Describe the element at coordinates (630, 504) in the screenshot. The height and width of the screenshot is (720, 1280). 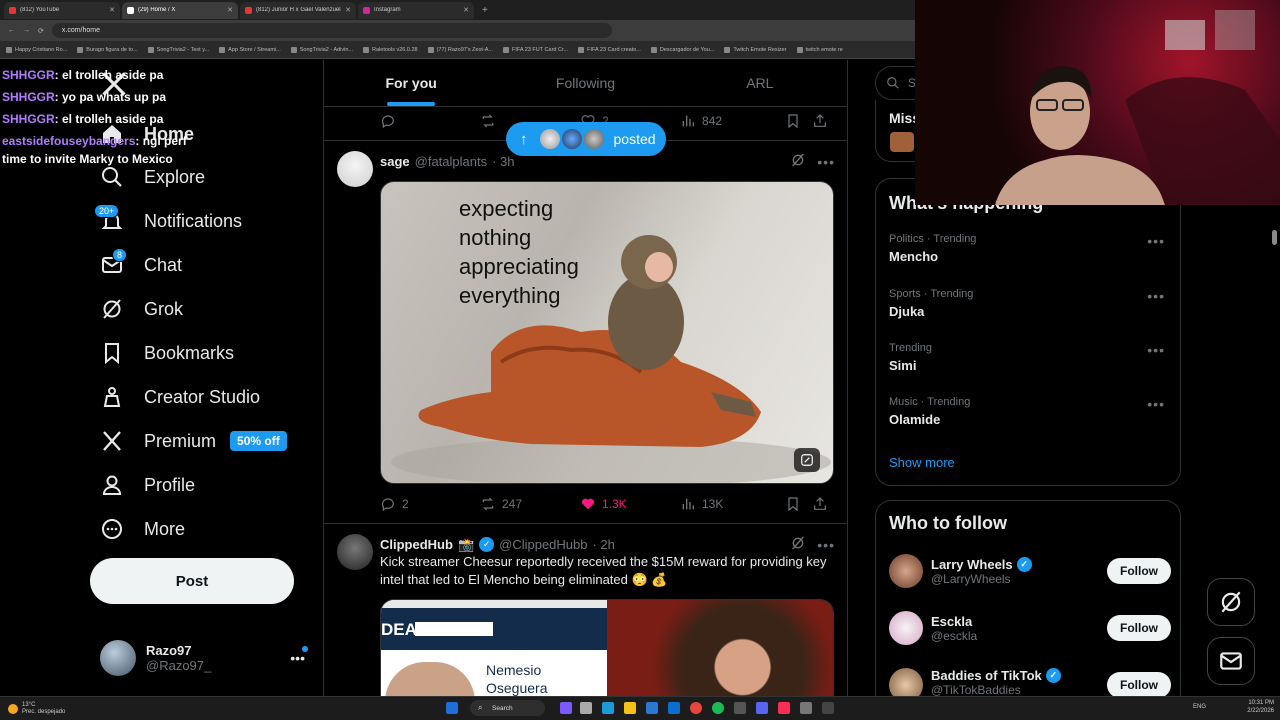
I see `like-button: 1.3K` at that location.